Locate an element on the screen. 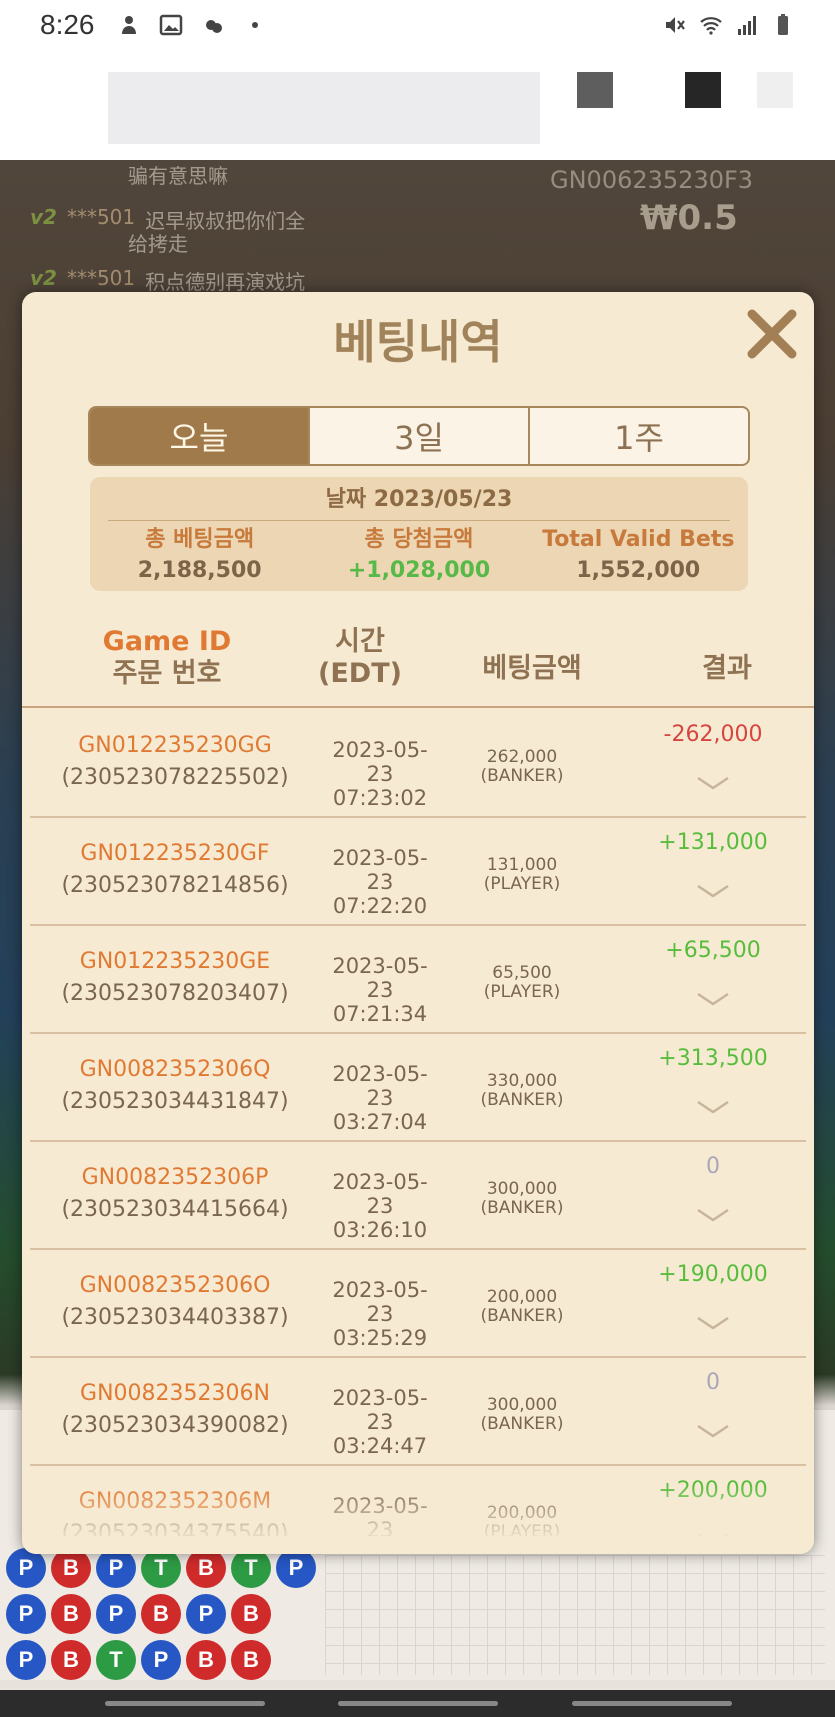 The width and height of the screenshot is (835, 1717). bet-clock: 03:27:04 is located at coordinates (380, 1122).